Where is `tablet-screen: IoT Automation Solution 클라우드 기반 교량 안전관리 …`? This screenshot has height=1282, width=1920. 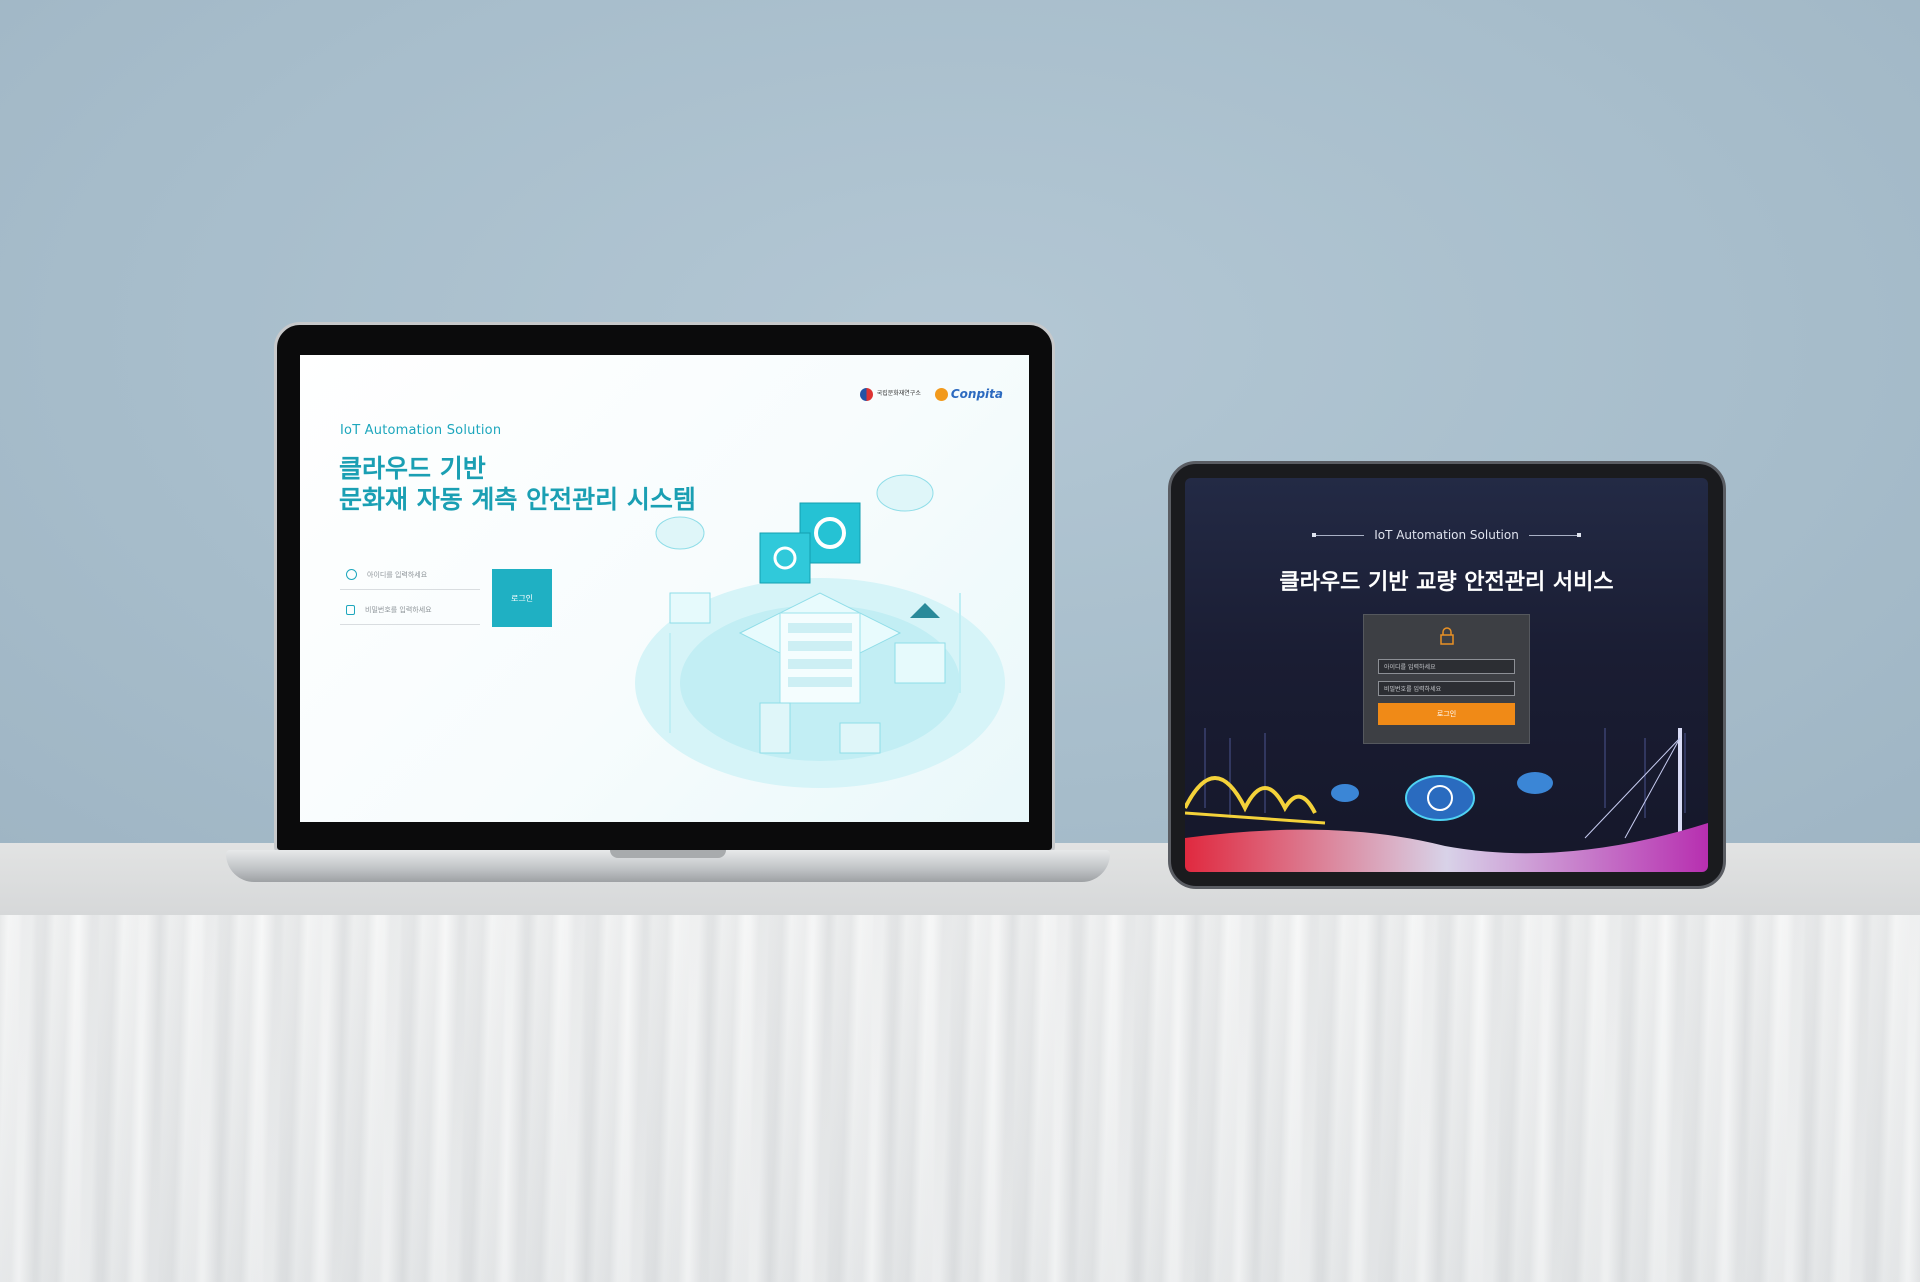
tablet-screen: IoT Automation Solution 클라우드 기반 교량 안전관리 … is located at coordinates (1446, 675).